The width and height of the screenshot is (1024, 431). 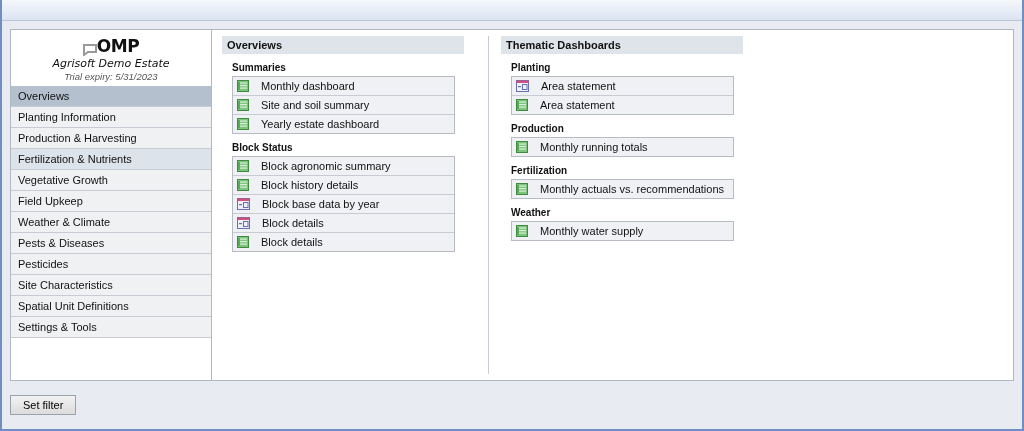 I want to click on sidebar-item: Vegetative Growth, so click(x=111, y=180).